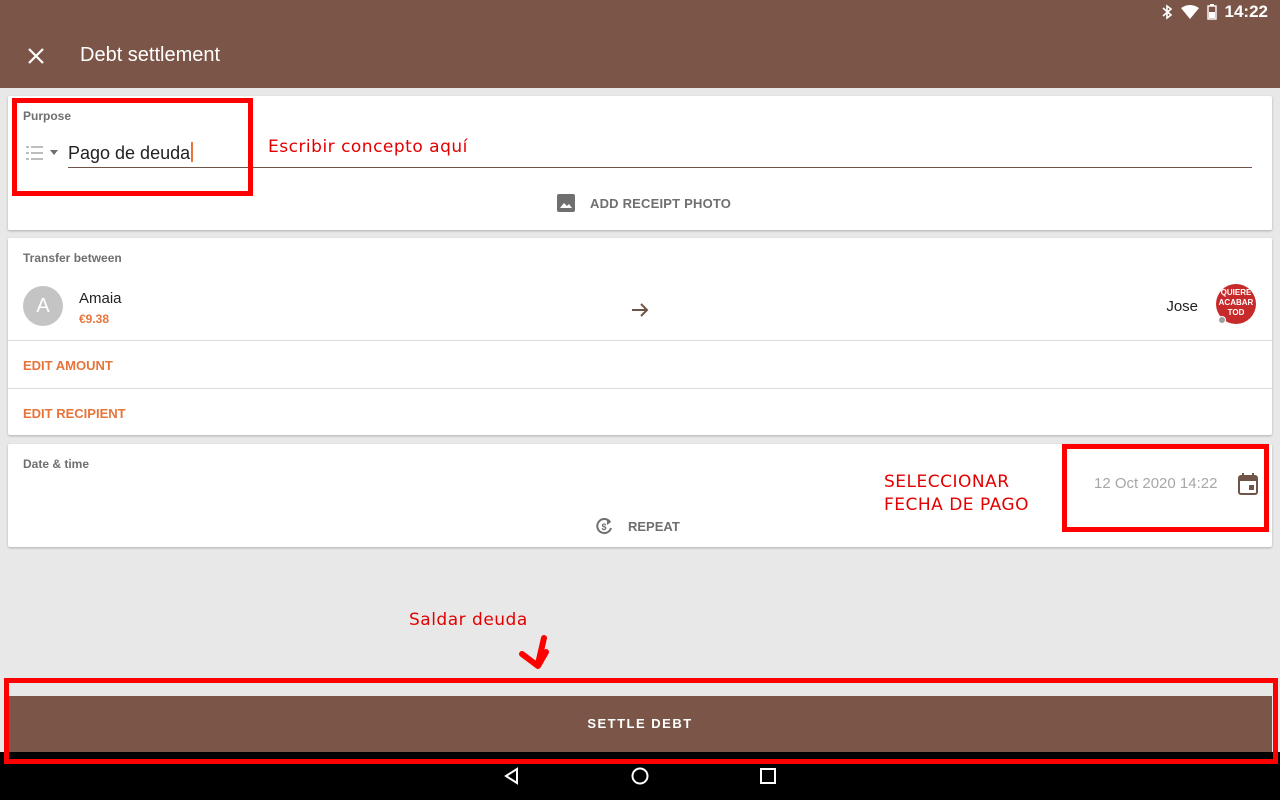 The image size is (1280, 800). What do you see at coordinates (100, 298) in the screenshot?
I see `payer-name: Amaia` at bounding box center [100, 298].